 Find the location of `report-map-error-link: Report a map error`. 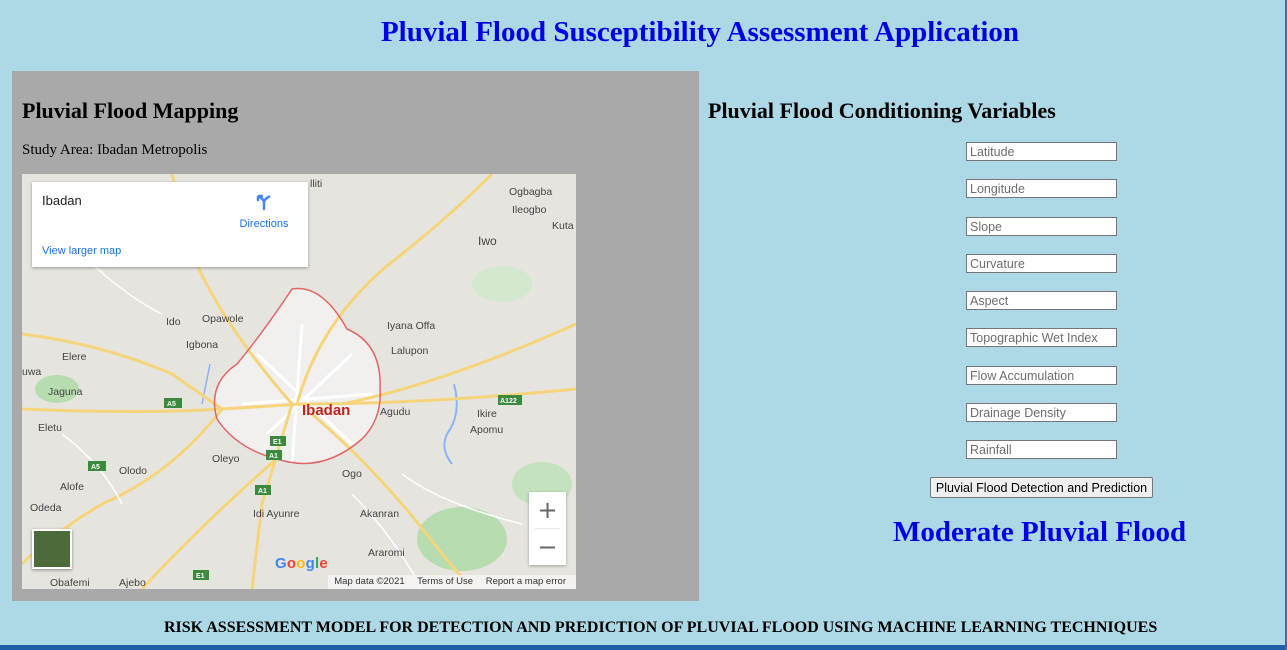

report-map-error-link: Report a map error is located at coordinates (526, 581).